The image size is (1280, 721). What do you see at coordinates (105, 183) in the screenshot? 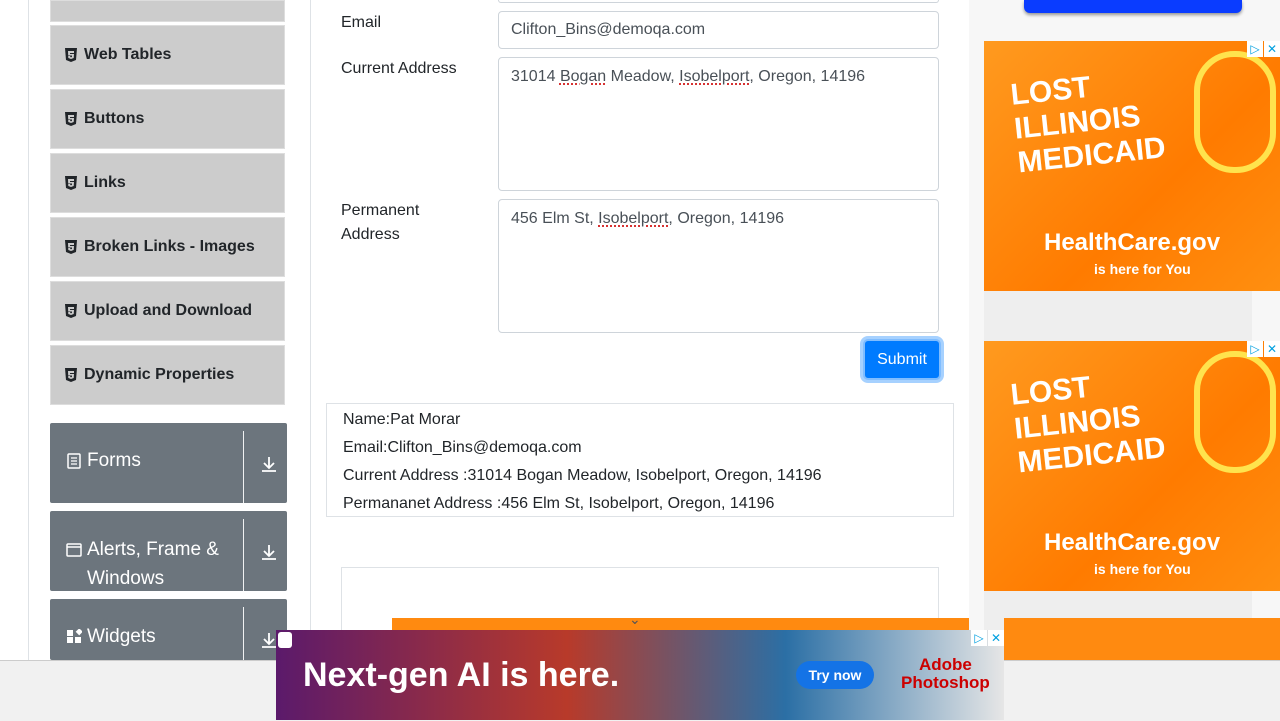
I see `sidebar-item-label: Links` at bounding box center [105, 183].